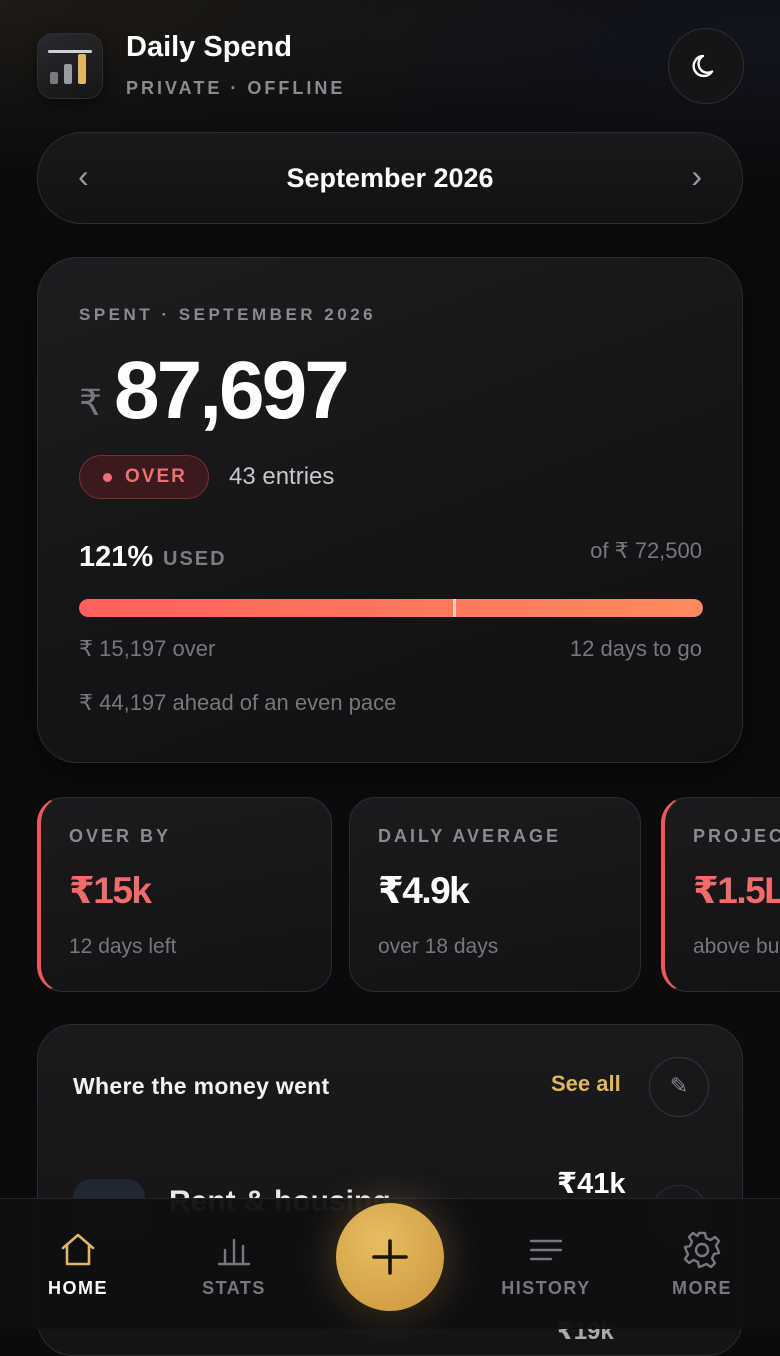  I want to click on stat-value: ₹4.9k, so click(424, 890).